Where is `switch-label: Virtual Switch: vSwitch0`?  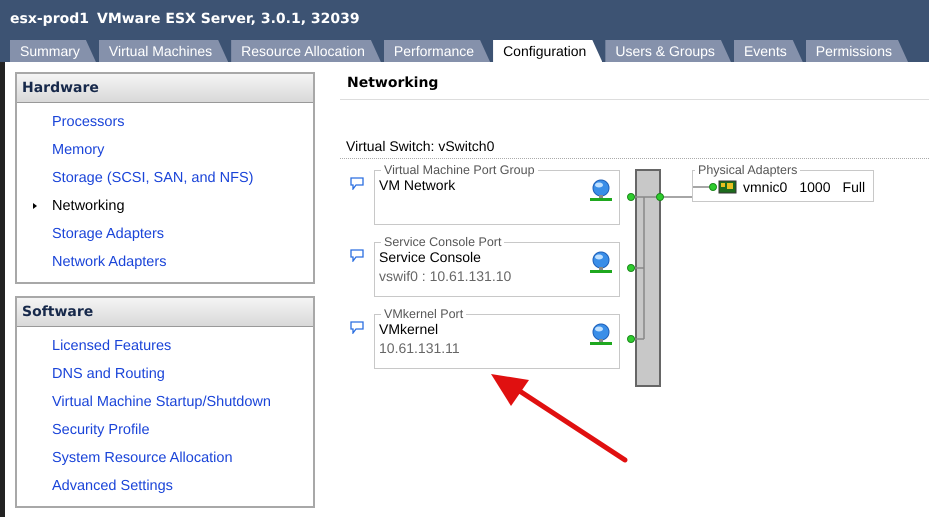
switch-label: Virtual Switch: vSwitch0 is located at coordinates (634, 148).